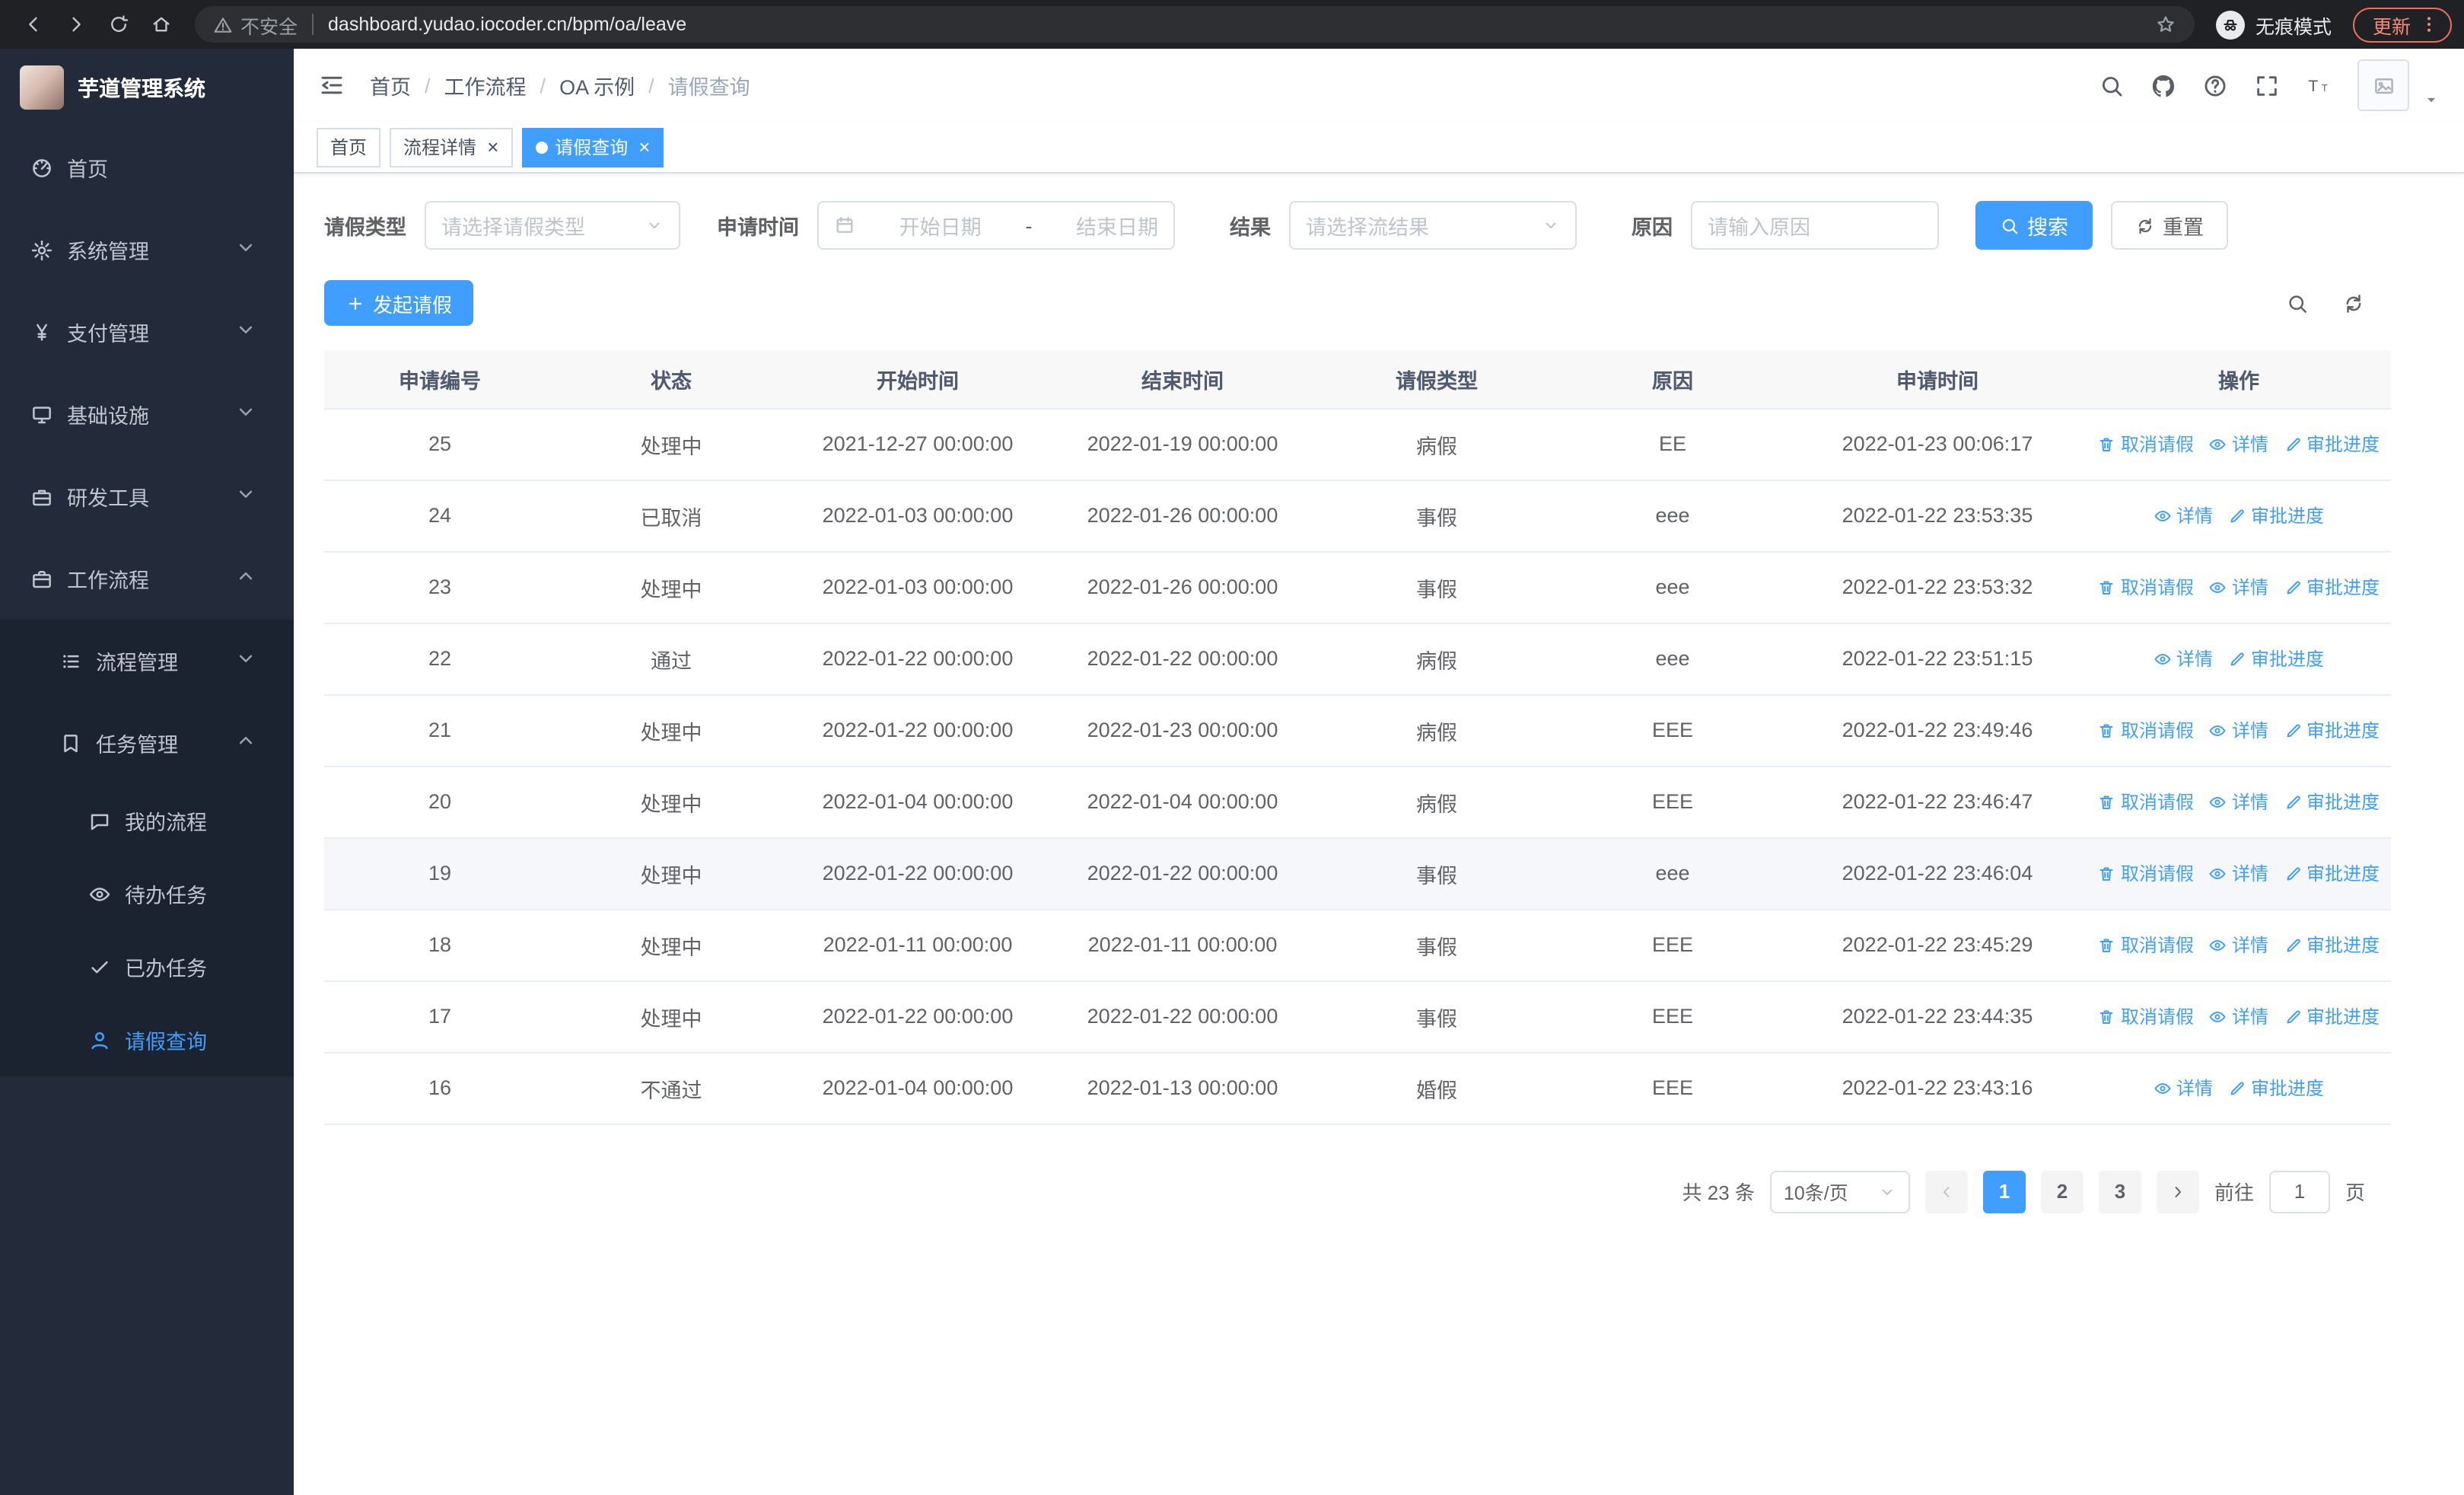 This screenshot has height=1495, width=2464. Describe the element at coordinates (2218, 1016) in the screenshot. I see `eye-icon` at that location.